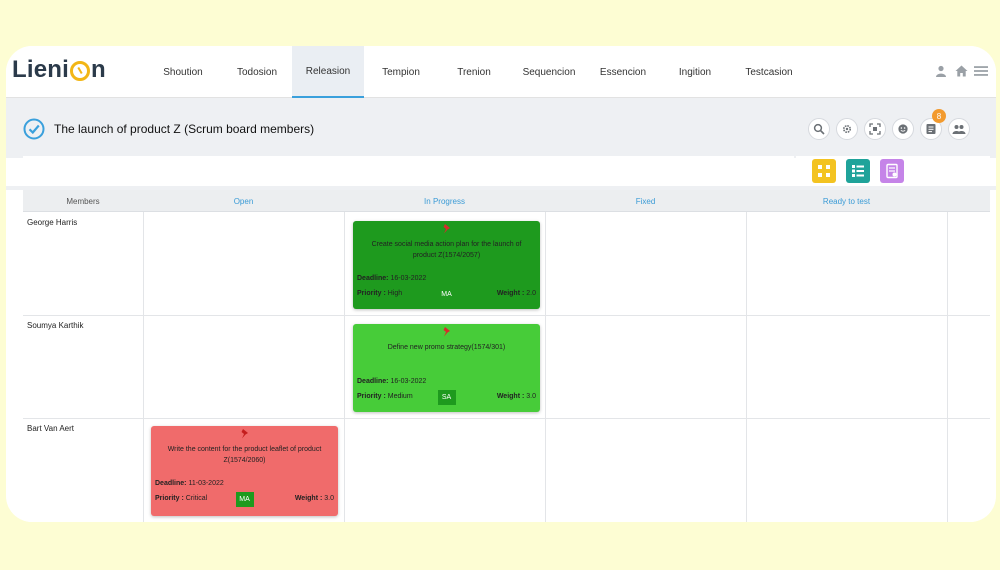 The image size is (1000, 570). What do you see at coordinates (98, 69) in the screenshot?
I see `logo-text-right: n` at bounding box center [98, 69].